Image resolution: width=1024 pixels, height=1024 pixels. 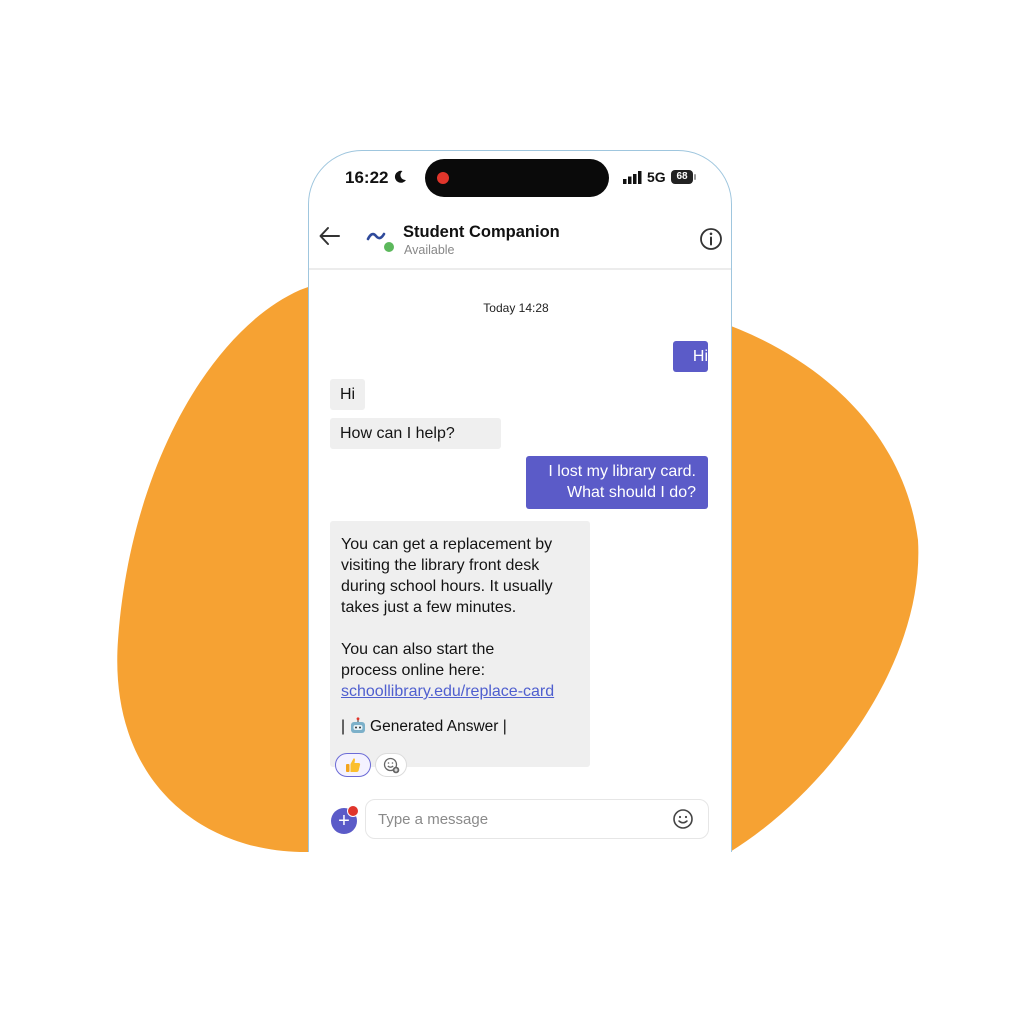 I want to click on add-reaction-button, so click(x=391, y=765).